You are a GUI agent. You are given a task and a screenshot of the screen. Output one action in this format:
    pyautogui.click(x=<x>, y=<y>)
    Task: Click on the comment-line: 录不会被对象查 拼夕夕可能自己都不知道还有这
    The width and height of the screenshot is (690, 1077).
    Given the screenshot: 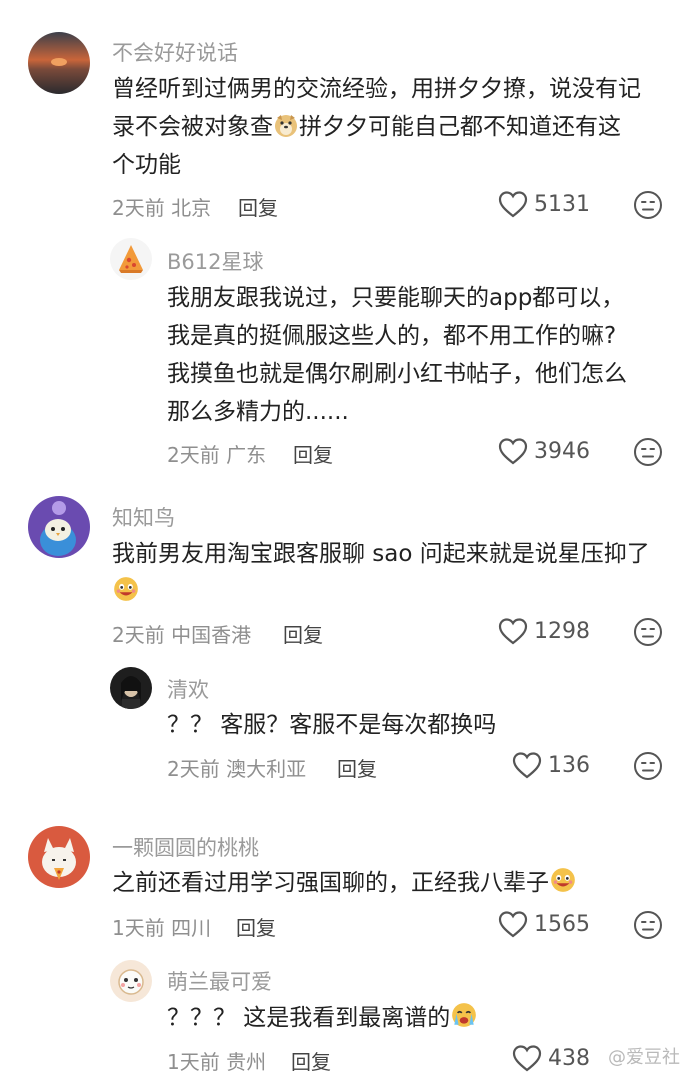 What is the action you would take?
    pyautogui.click(x=366, y=126)
    